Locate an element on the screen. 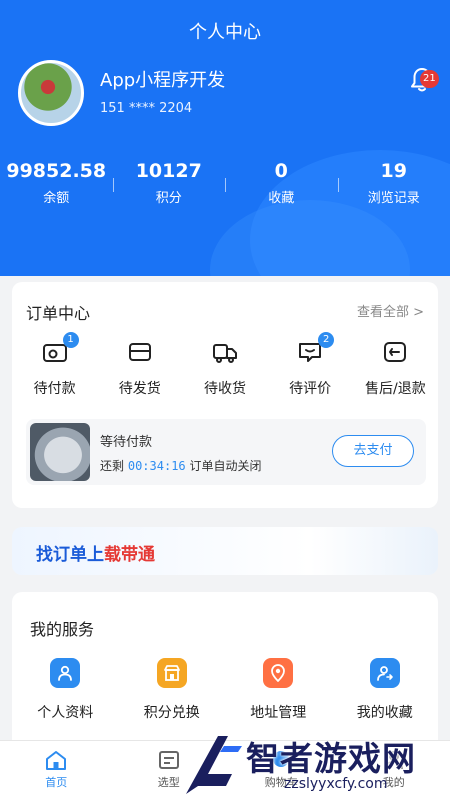 Image resolution: width=450 pixels, height=800 pixels. order-center-title: 订单中心 is located at coordinates (58, 313).